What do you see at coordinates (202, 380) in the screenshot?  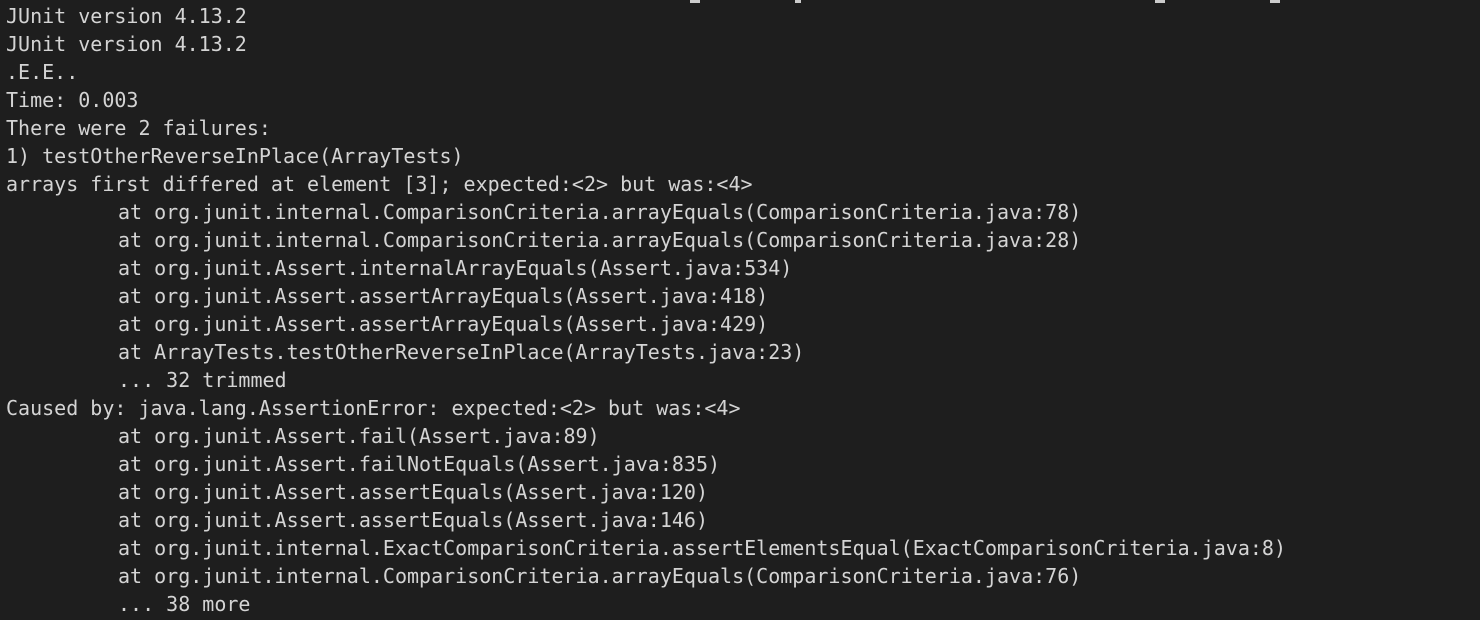 I see `terminal-line: ... 32 trimmed` at bounding box center [202, 380].